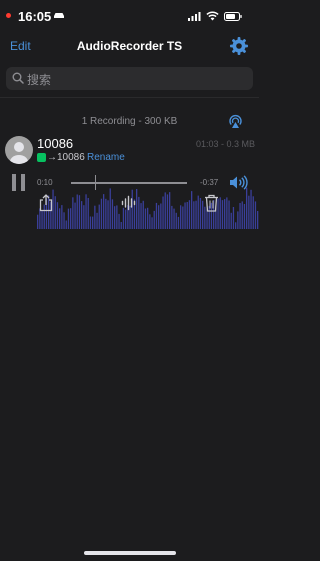 This screenshot has height=561, width=320. What do you see at coordinates (18, 78) in the screenshot?
I see `search-icon` at bounding box center [18, 78].